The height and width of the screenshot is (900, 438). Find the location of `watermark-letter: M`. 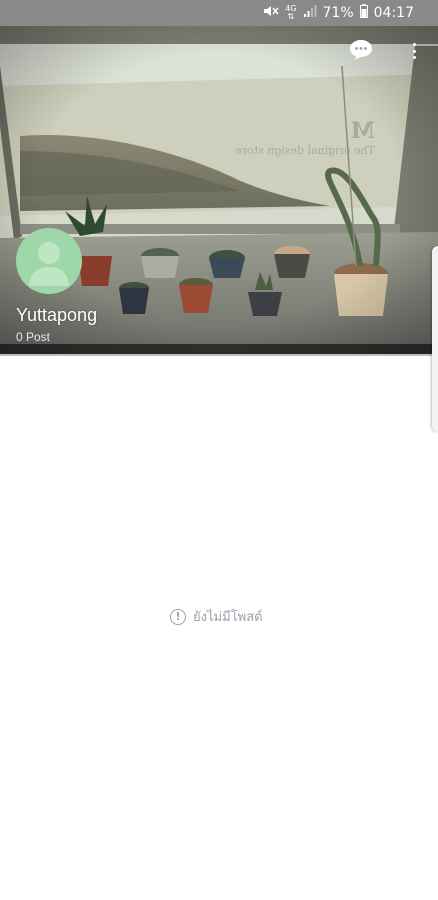

watermark-letter: M is located at coordinates (362, 131).